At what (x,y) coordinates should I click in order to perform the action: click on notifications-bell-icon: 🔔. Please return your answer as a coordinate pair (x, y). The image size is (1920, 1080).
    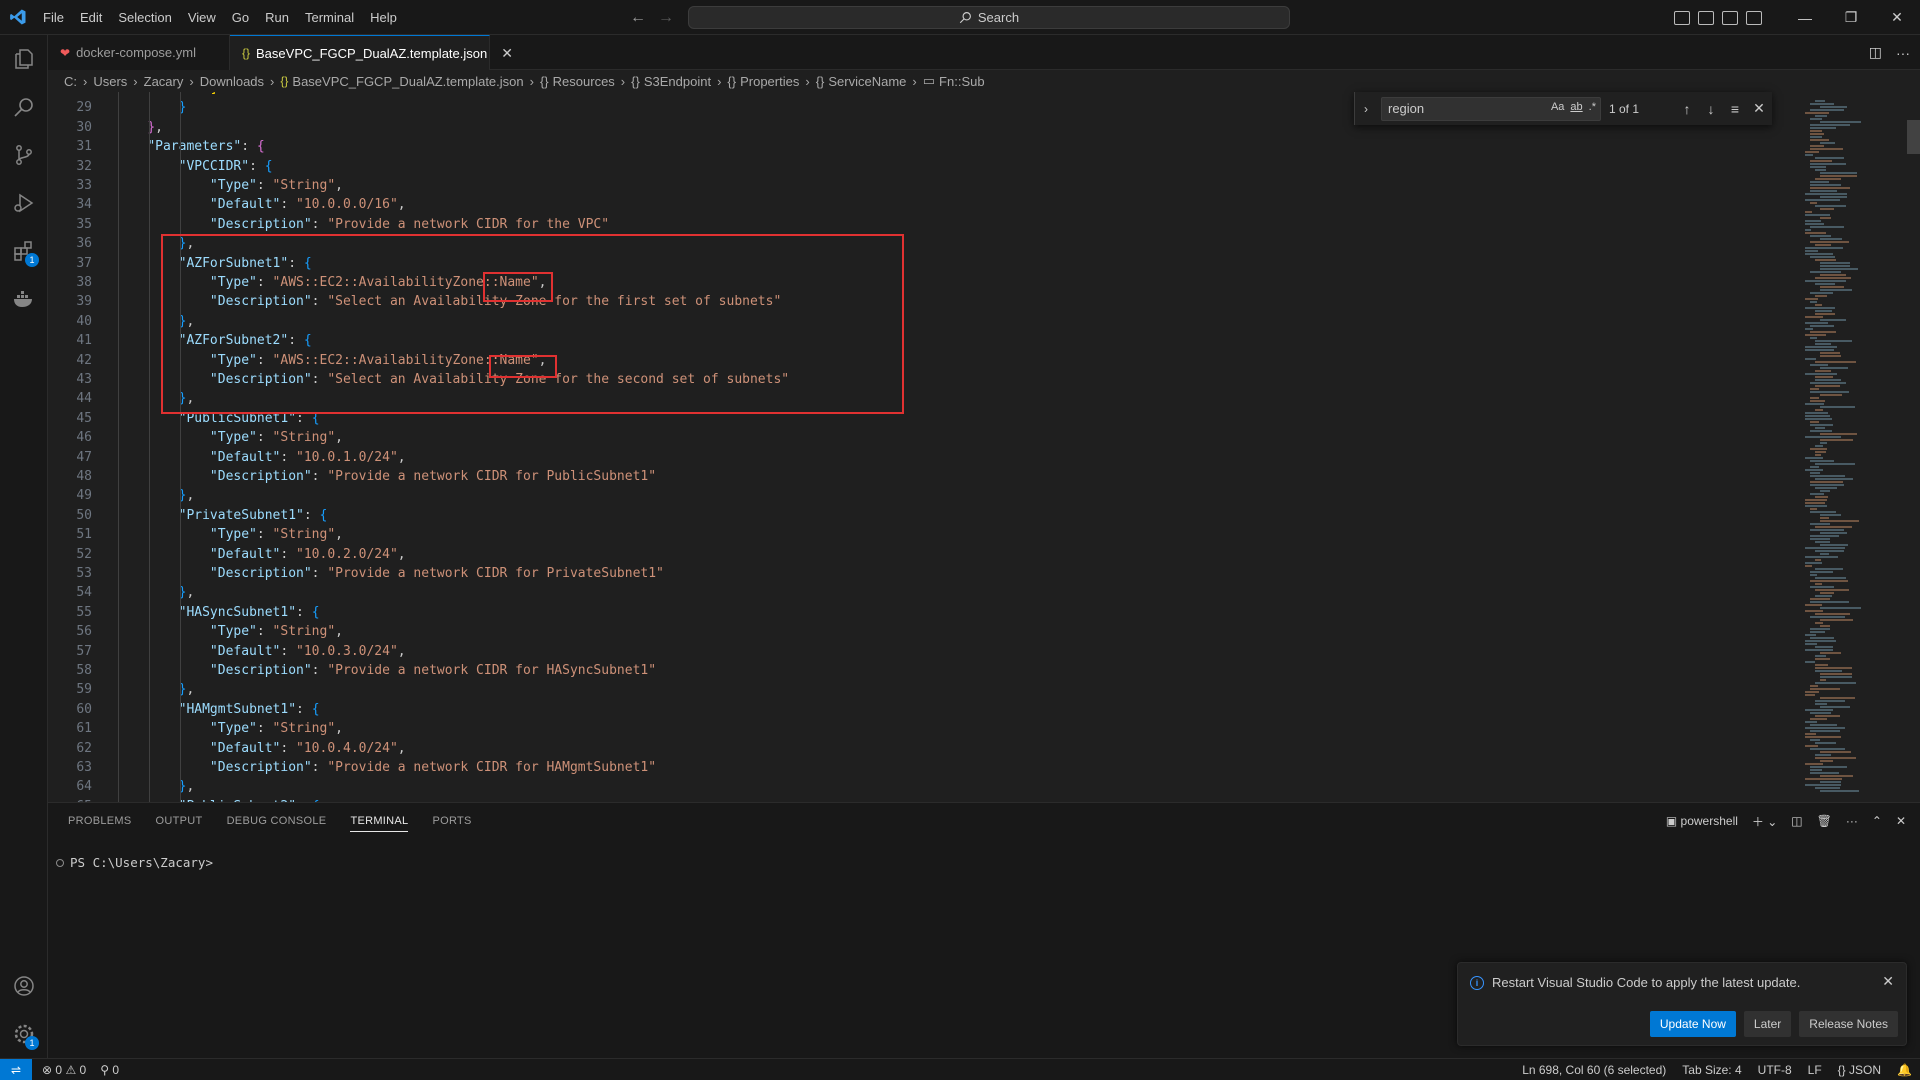
    Looking at the image, I should click on (1904, 1070).